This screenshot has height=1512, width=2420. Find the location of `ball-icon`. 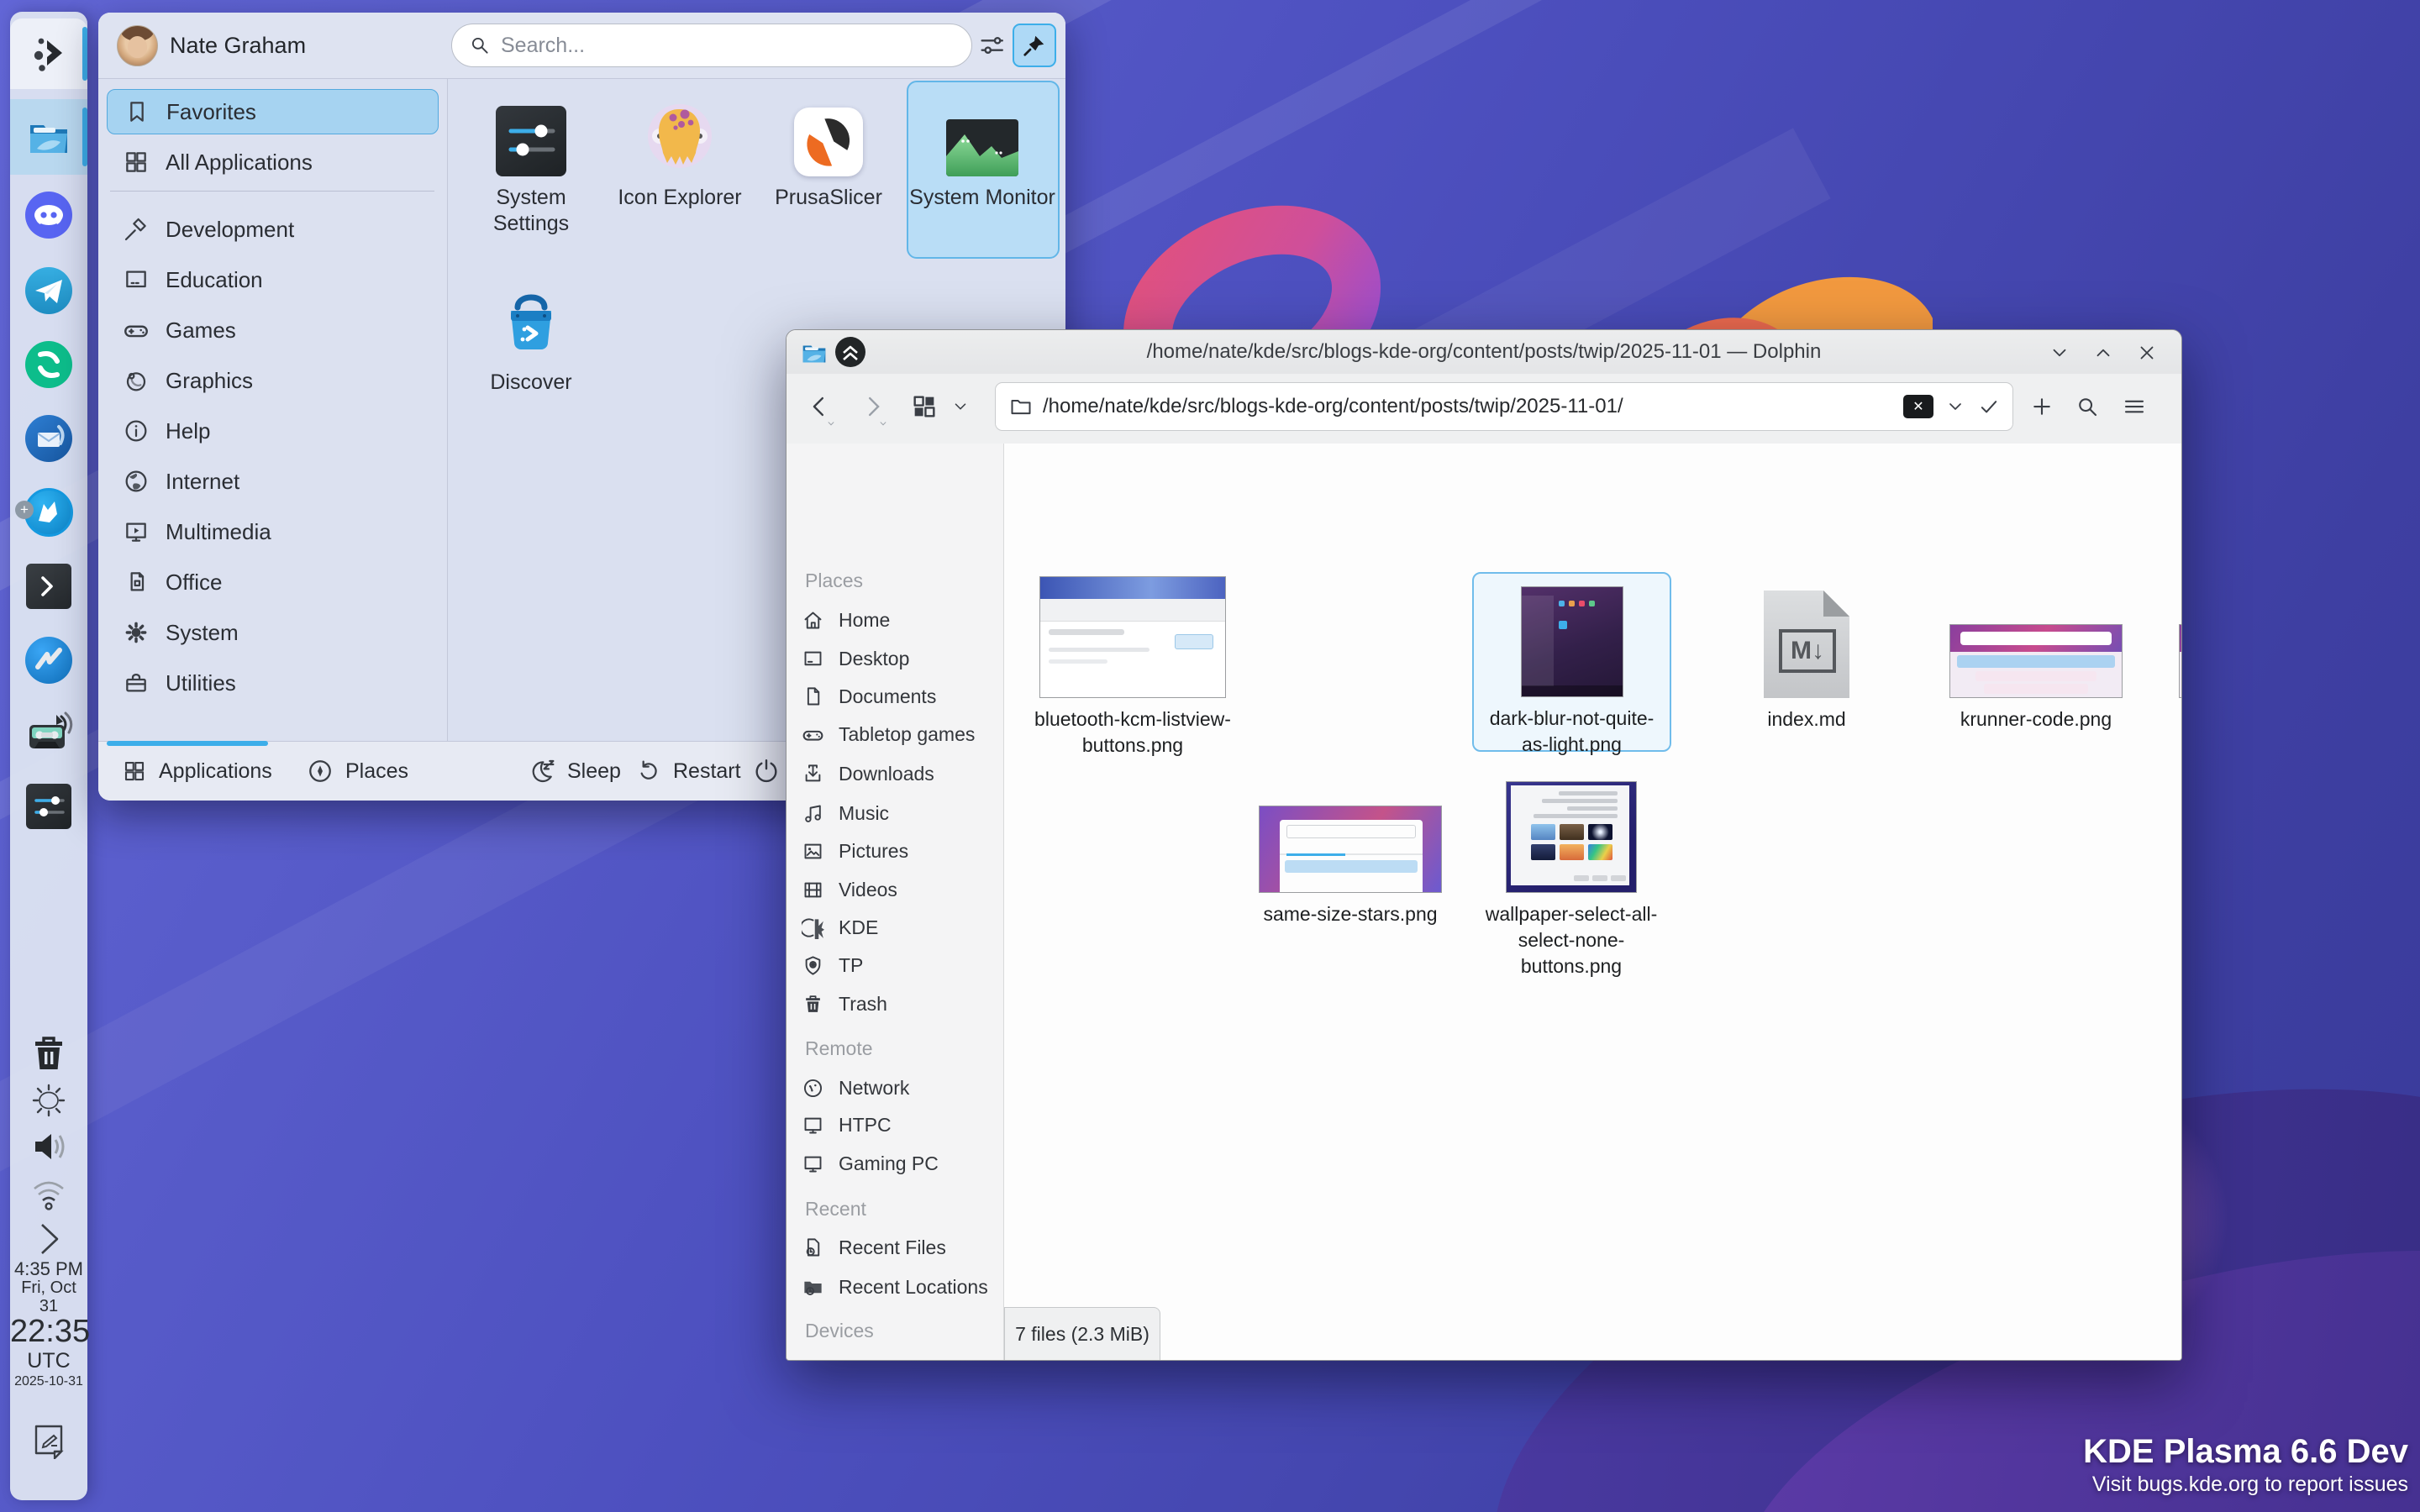

ball-icon is located at coordinates (136, 381).